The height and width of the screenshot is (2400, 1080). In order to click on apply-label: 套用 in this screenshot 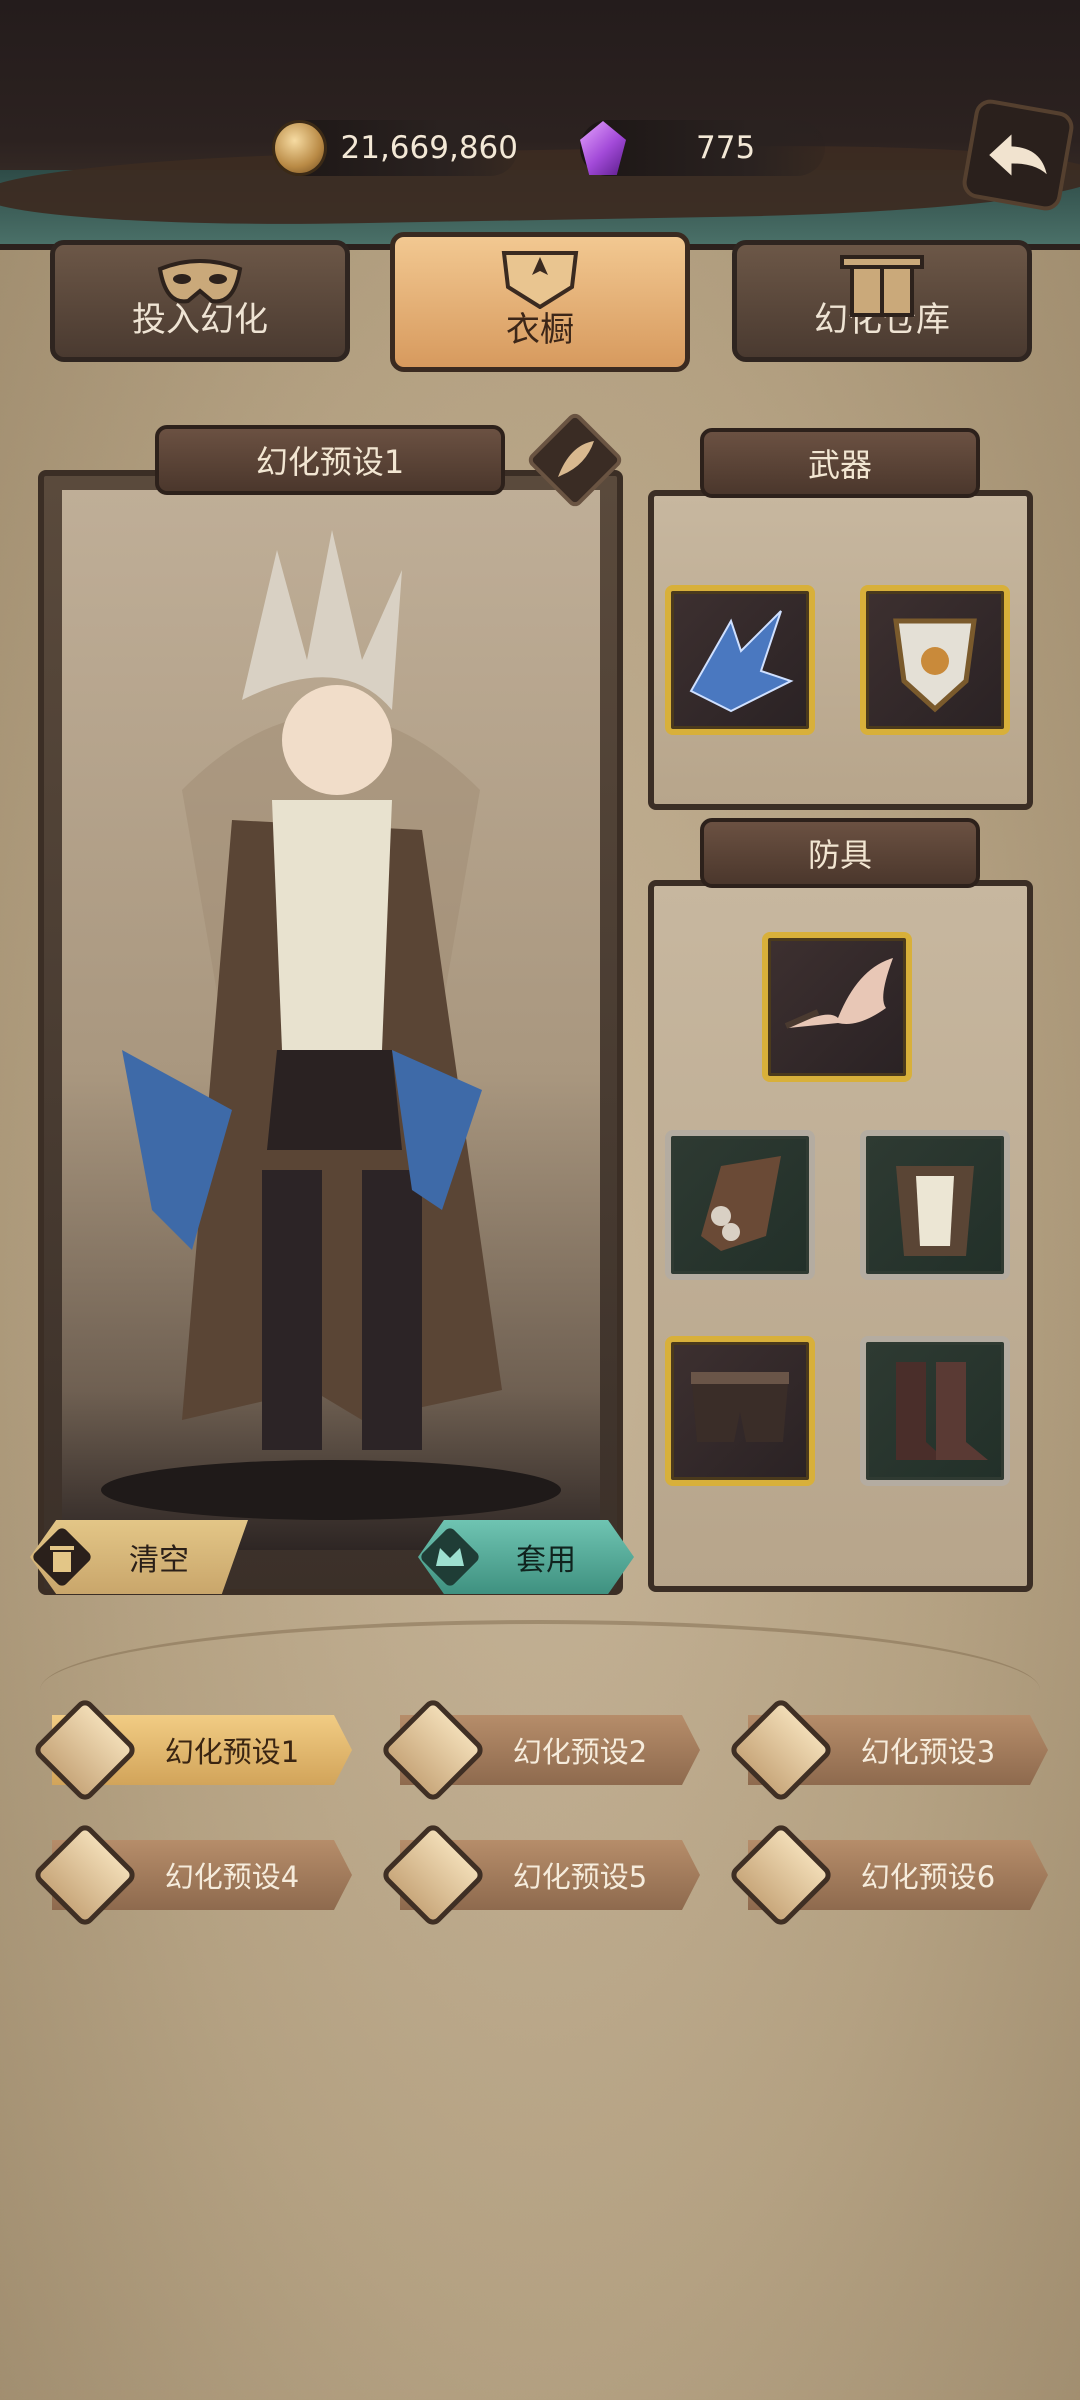, I will do `click(546, 1560)`.